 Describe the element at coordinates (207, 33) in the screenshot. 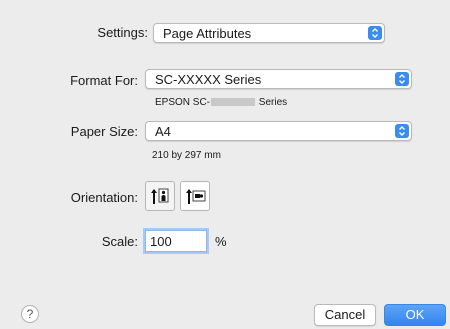

I see `settings-value: Page Attributes` at that location.